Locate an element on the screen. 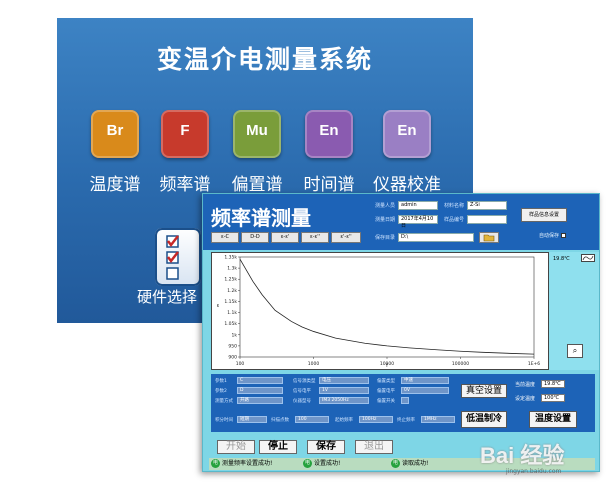 The height and width of the screenshot is (498, 610). operator-field: admin is located at coordinates (418, 205).